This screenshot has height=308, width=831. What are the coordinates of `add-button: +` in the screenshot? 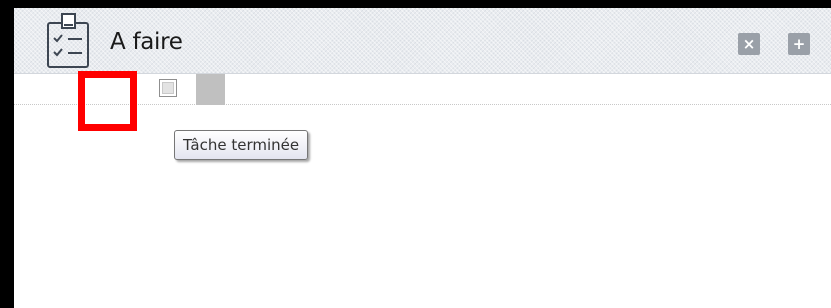 It's located at (799, 44).